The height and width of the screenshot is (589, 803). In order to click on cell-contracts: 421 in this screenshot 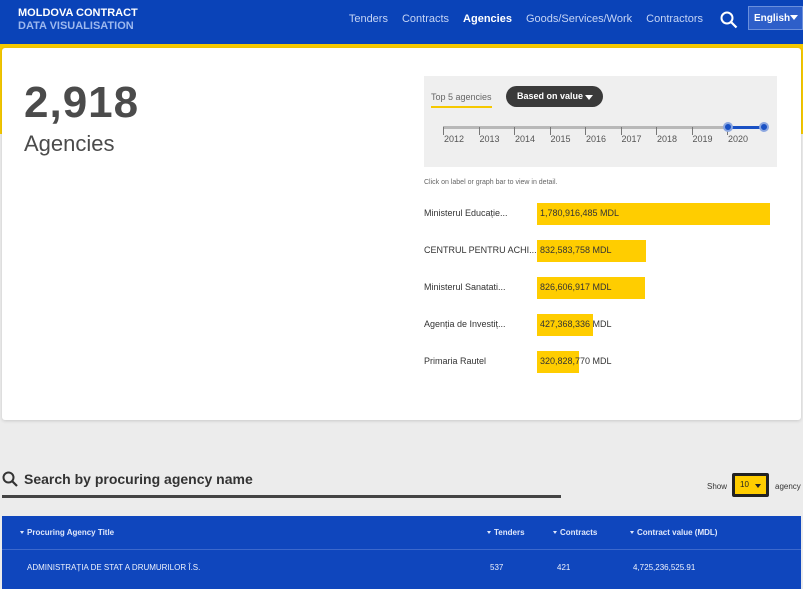, I will do `click(564, 567)`.